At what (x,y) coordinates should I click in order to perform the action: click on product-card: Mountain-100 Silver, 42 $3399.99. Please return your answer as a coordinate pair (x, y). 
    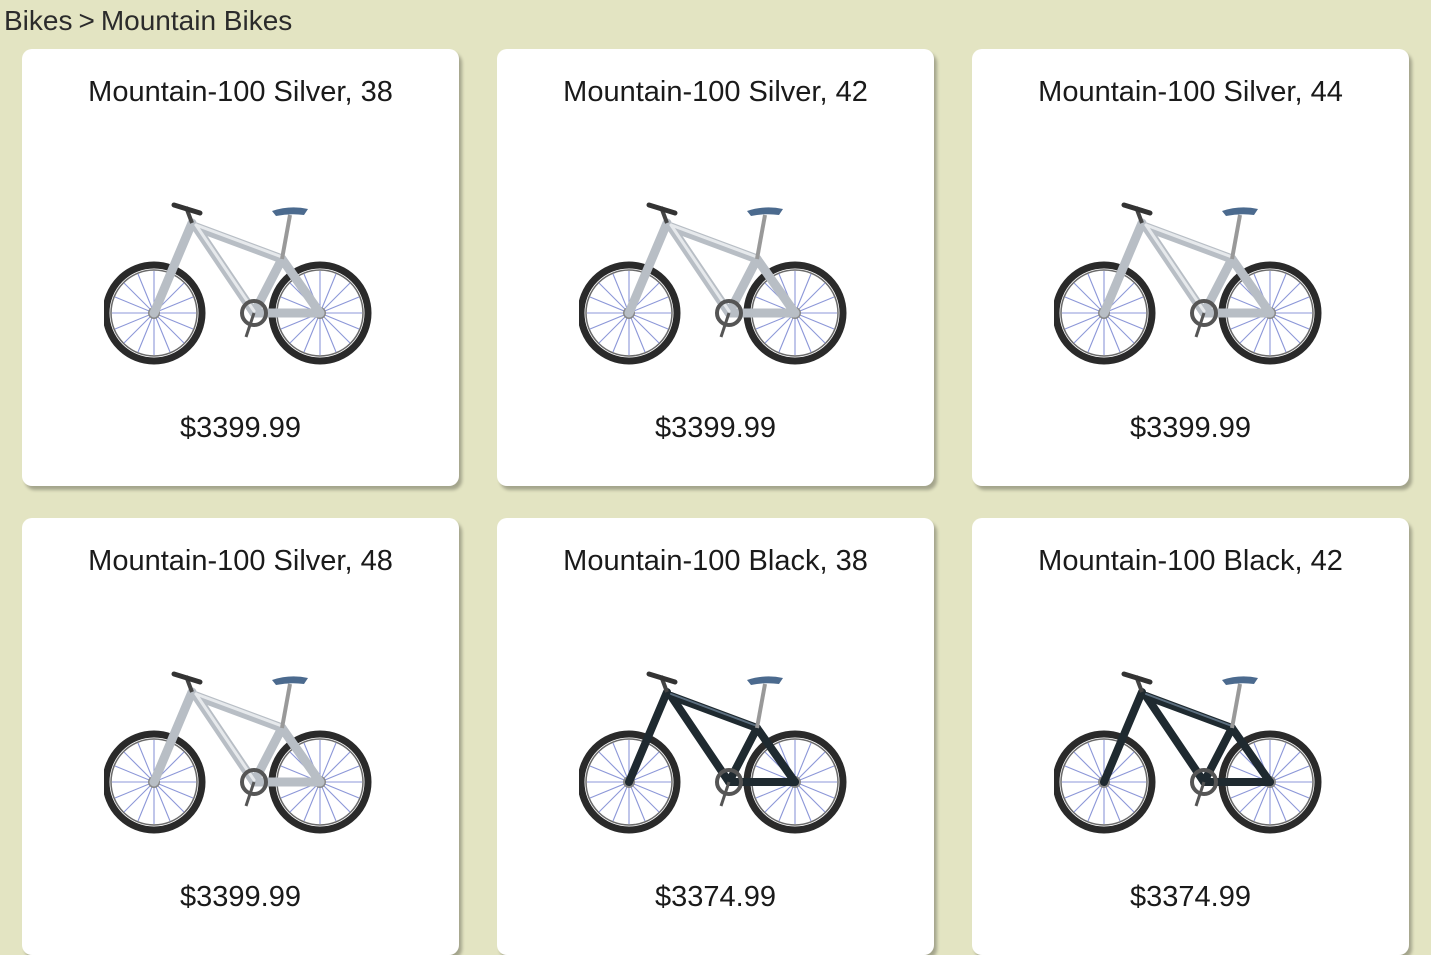
    Looking at the image, I should click on (715, 267).